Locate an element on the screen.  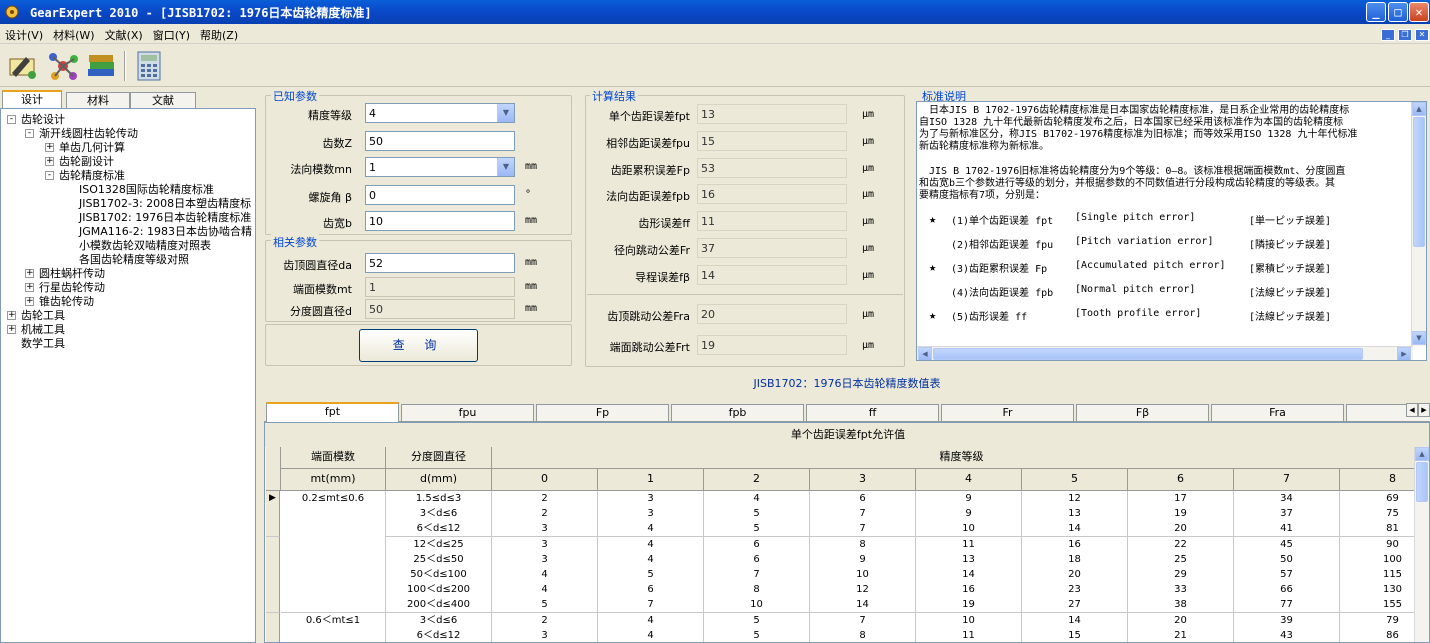
mdi-restore-icon: ❐ is located at coordinates (1405, 35).